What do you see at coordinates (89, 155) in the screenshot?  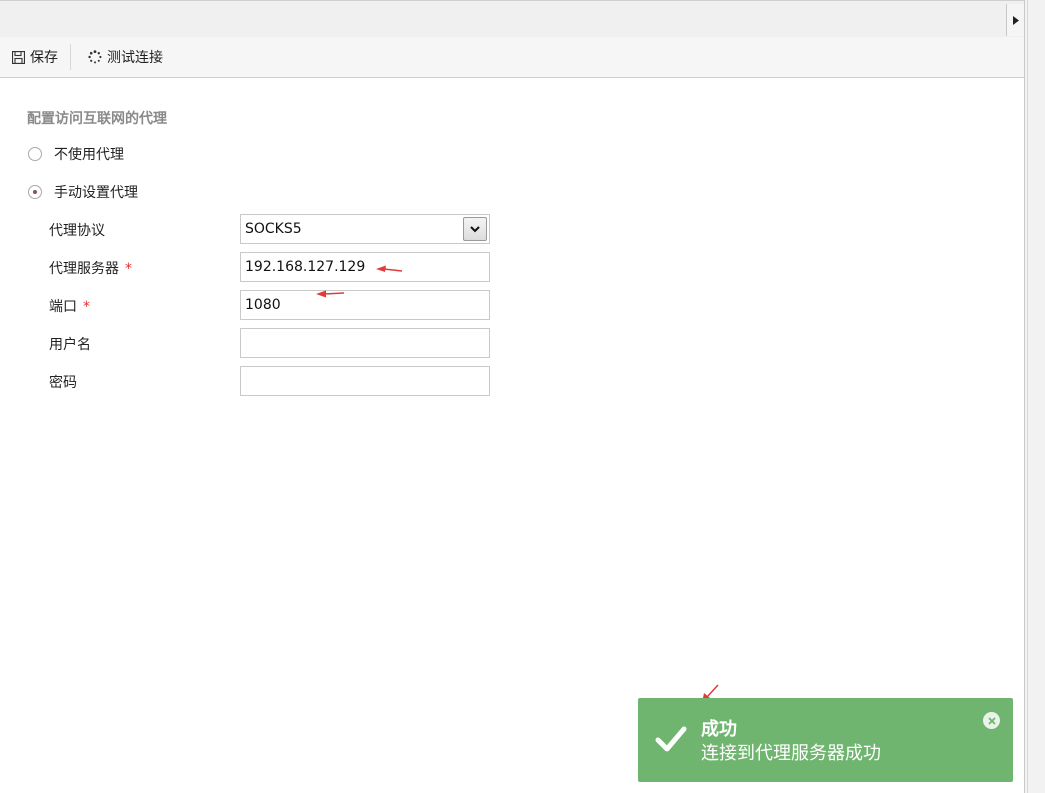 I see `radio-no-proxy-label: 不使用代理` at bounding box center [89, 155].